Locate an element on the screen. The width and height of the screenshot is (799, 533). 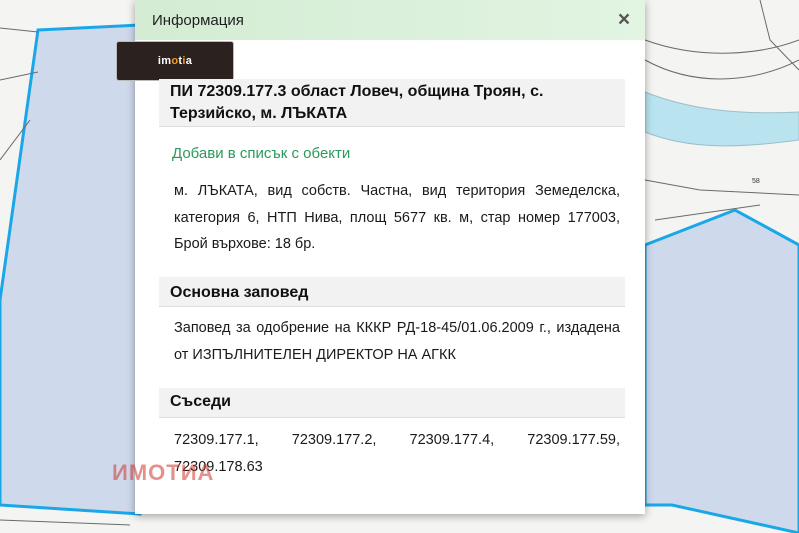
parcel-right is located at coordinates (721, 370).